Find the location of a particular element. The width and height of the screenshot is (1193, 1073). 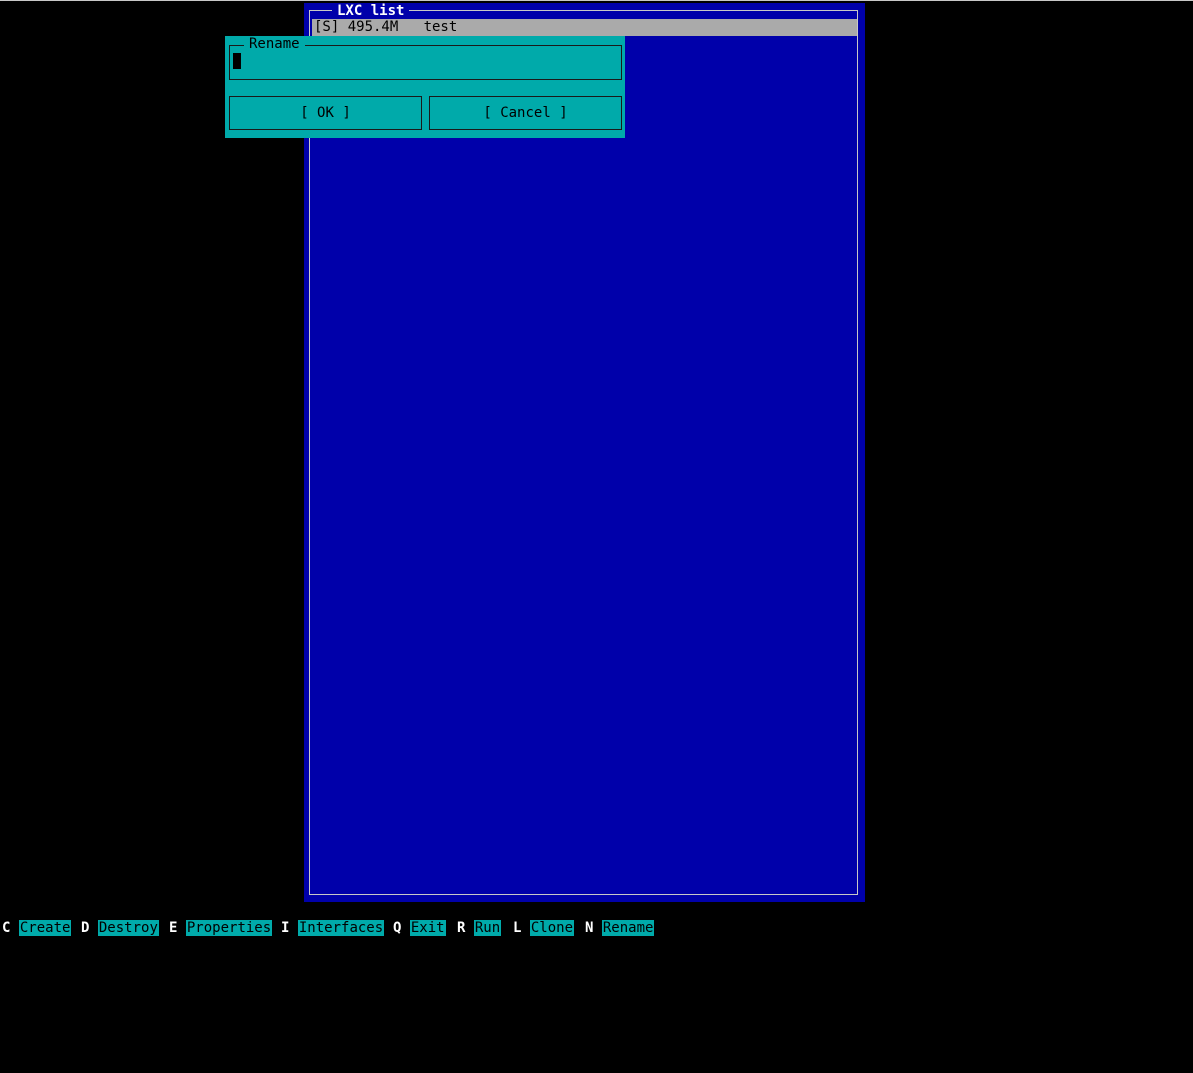

rename-dialog: Rename [ OK ] [ Cancel ] is located at coordinates (425, 87).